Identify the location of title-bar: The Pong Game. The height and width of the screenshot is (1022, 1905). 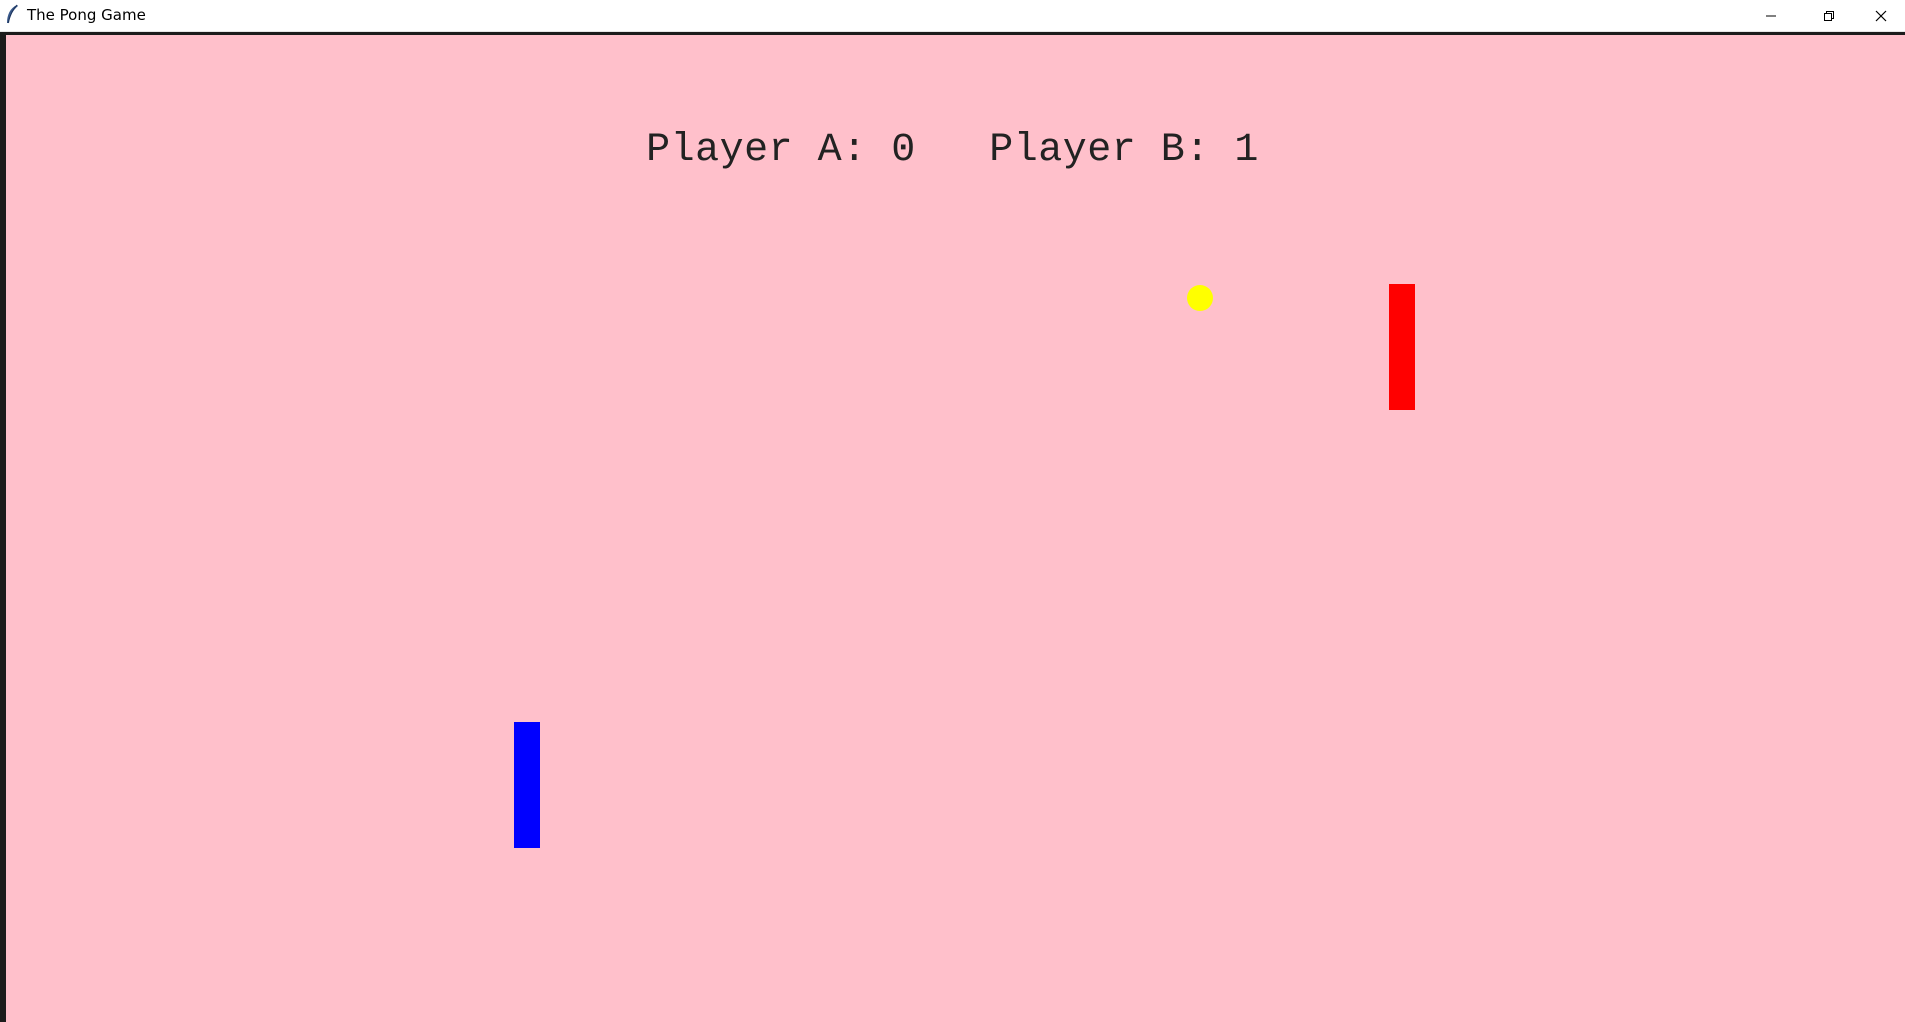
(952, 16).